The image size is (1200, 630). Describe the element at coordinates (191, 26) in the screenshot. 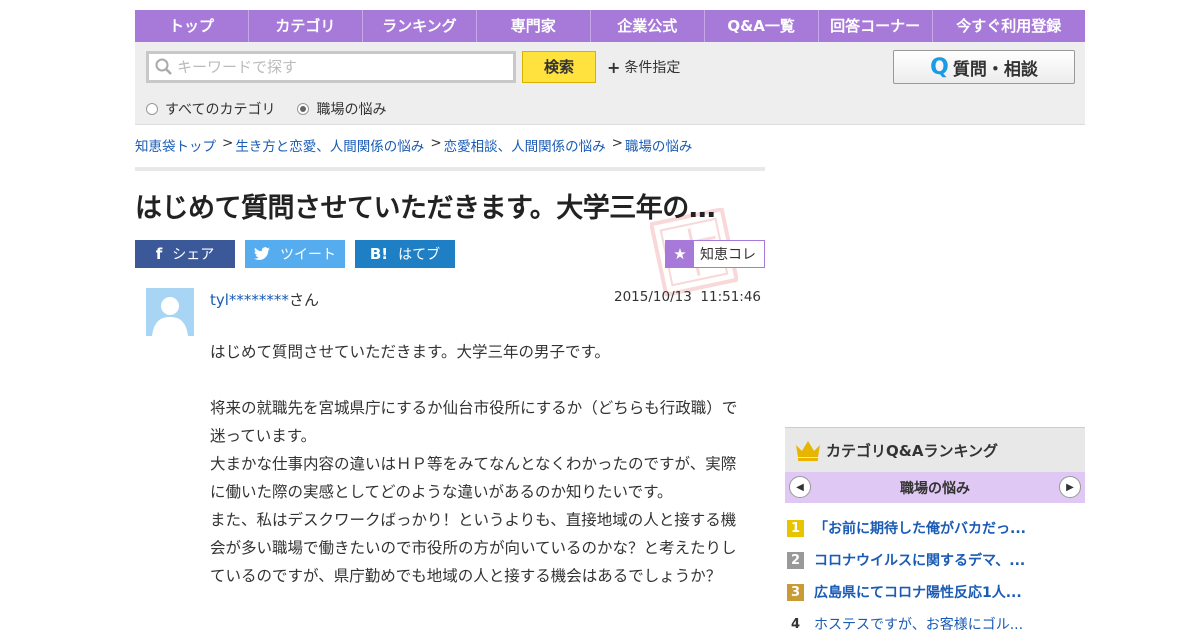

I see `nav-top: トップ` at that location.